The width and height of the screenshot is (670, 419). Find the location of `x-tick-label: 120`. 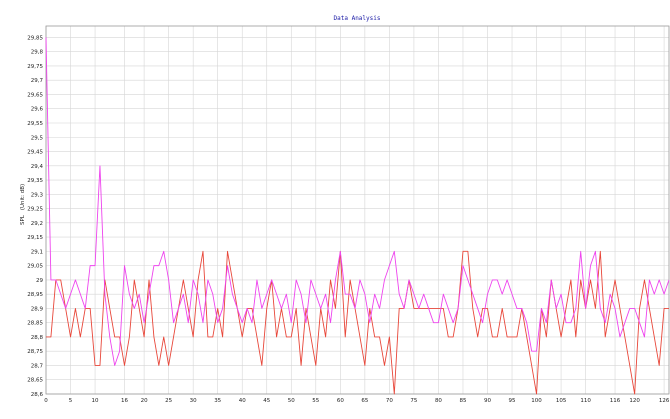

x-tick-label: 120 is located at coordinates (634, 401).